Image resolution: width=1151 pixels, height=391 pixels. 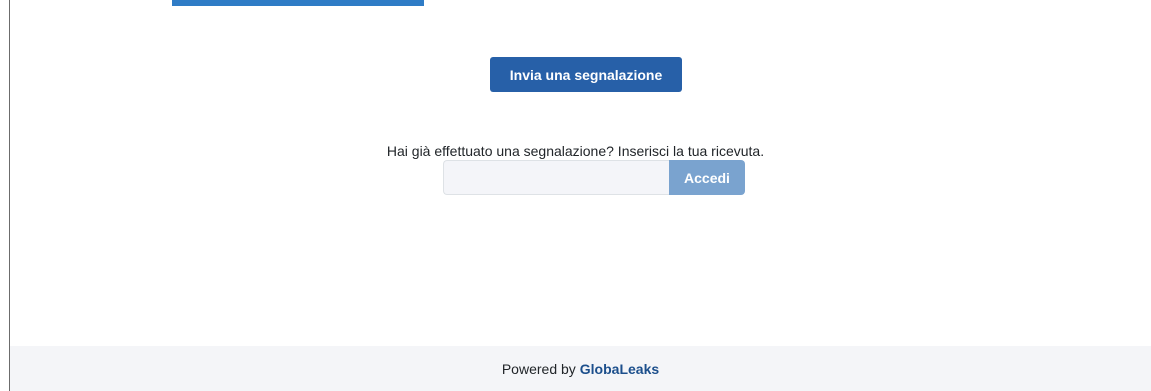 What do you see at coordinates (9, 195) in the screenshot?
I see `left-border` at bounding box center [9, 195].